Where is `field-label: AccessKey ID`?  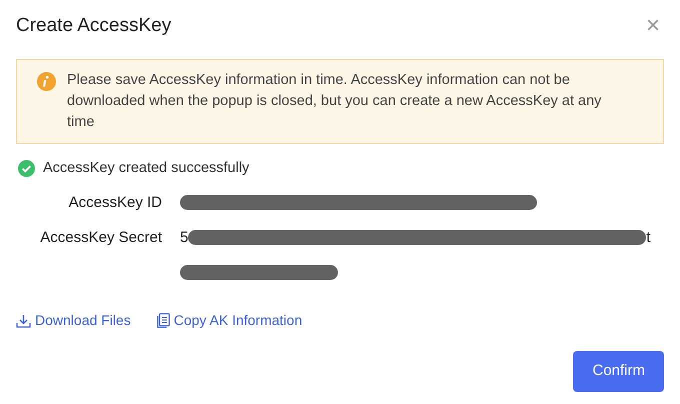 field-label: AccessKey ID is located at coordinates (115, 202).